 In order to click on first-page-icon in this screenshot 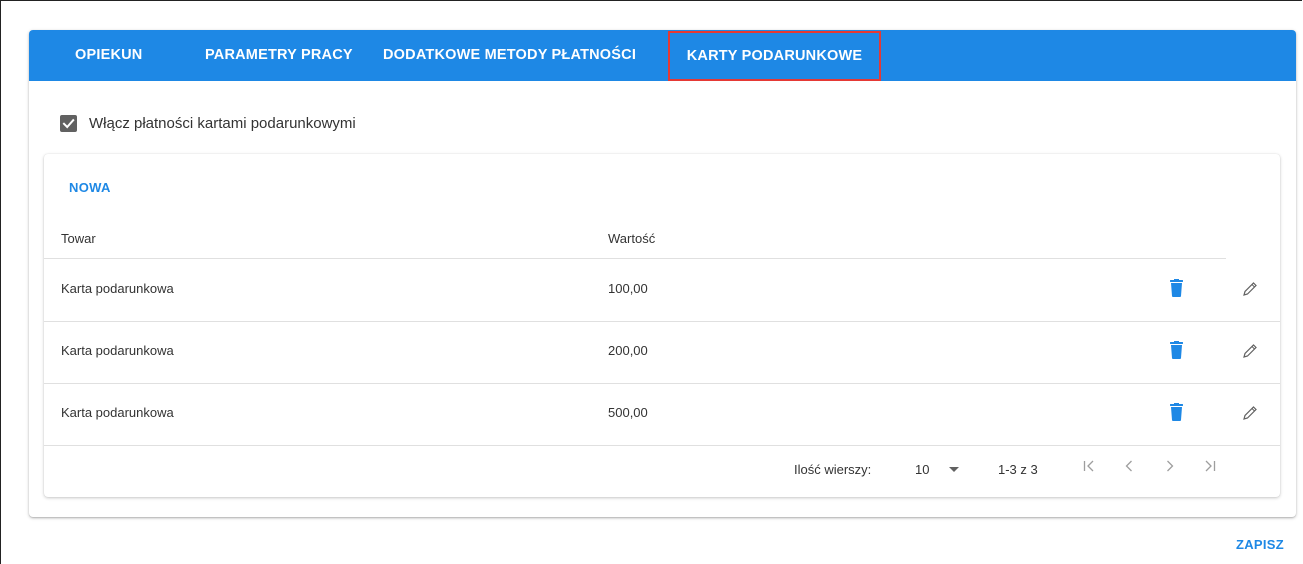, I will do `click(1089, 468)`.